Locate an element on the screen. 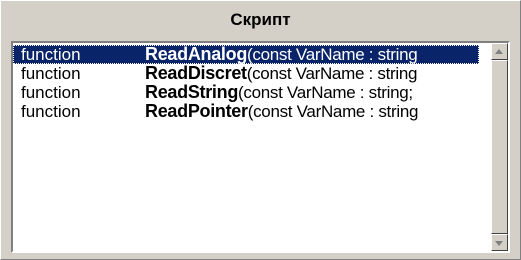  item-signature: ReadPointer(const VarName : string is located at coordinates (282, 111).